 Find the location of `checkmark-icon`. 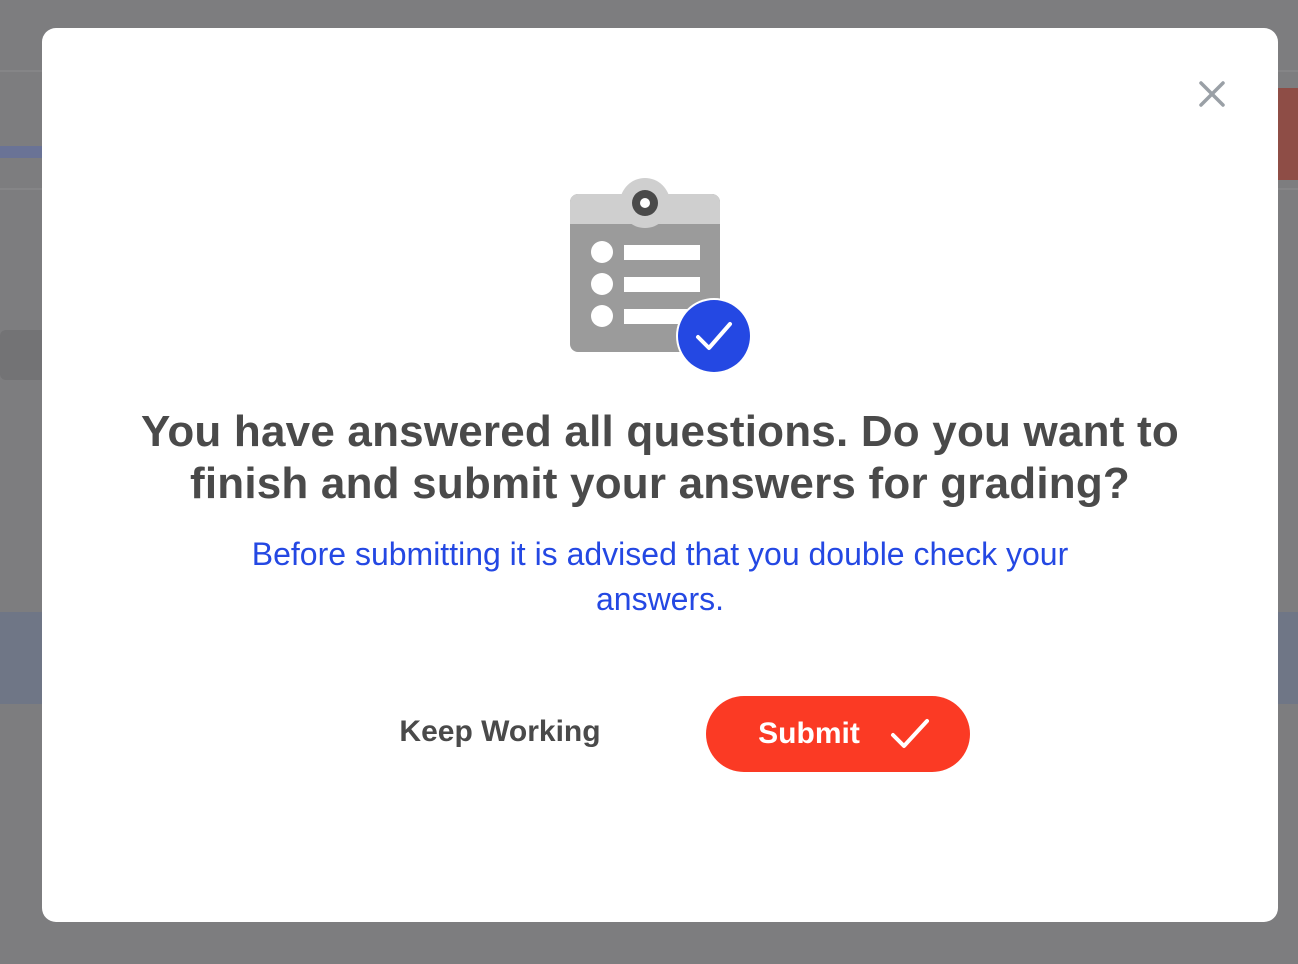

checkmark-icon is located at coordinates (910, 734).